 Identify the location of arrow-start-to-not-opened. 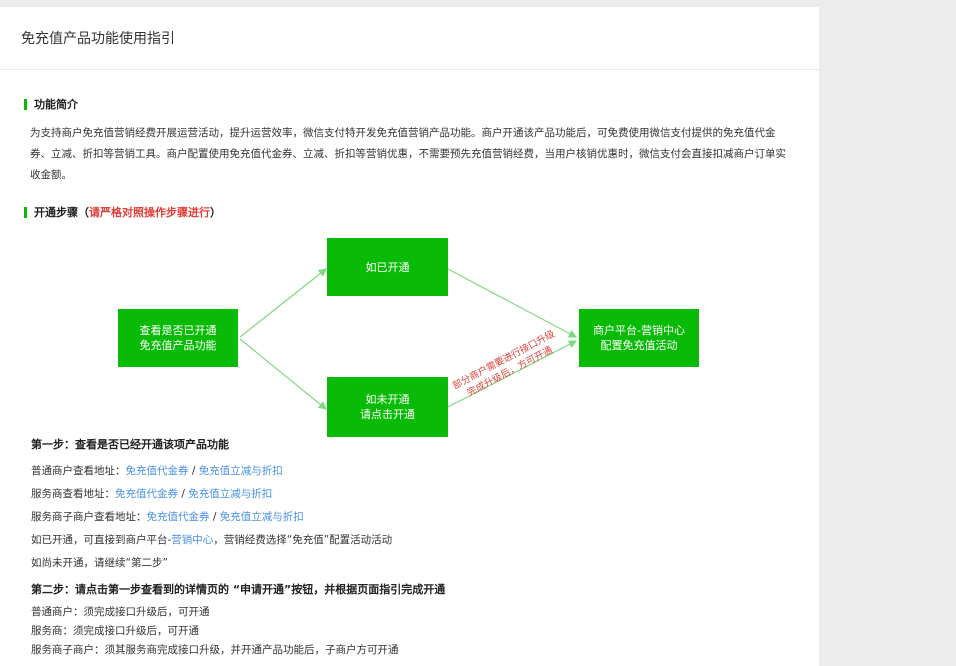
(283, 374).